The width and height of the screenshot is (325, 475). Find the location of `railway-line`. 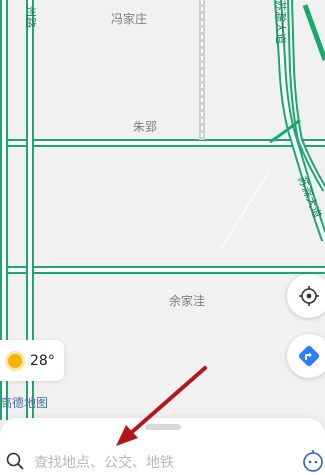

railway-line is located at coordinates (202, 70).